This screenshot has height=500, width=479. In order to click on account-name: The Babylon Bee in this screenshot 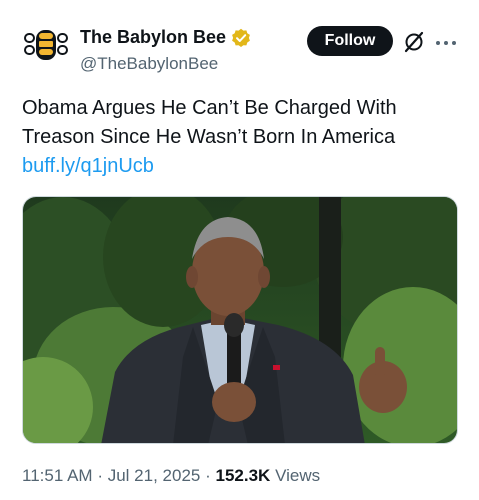, I will do `click(153, 37)`.